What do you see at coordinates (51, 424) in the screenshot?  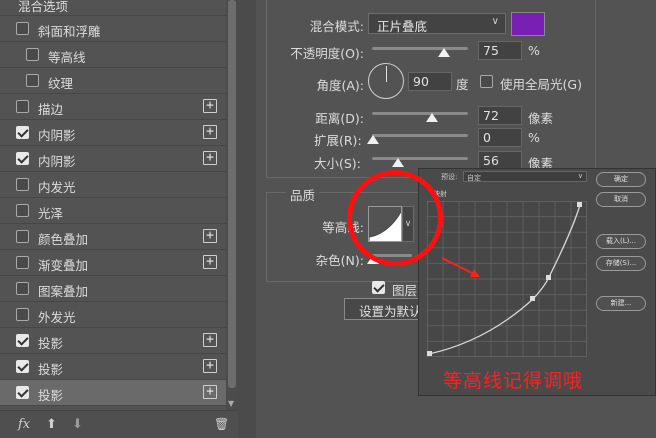 I see `move-up-icon: ⬆` at bounding box center [51, 424].